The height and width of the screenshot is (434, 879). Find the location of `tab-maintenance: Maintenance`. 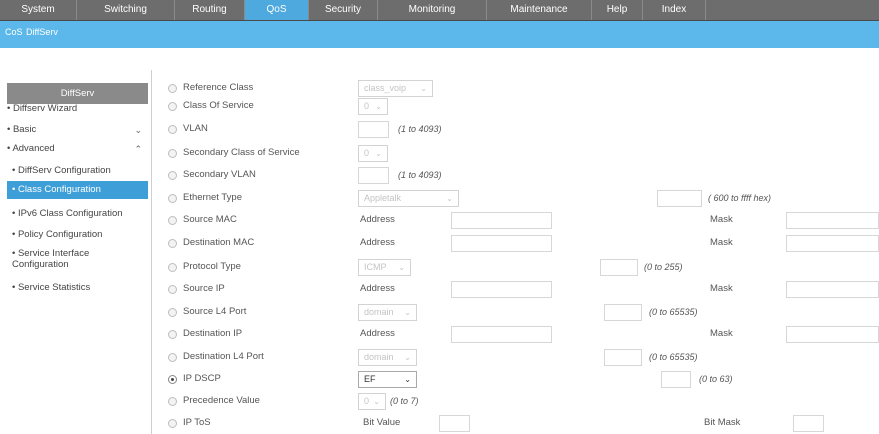

tab-maintenance: Maintenance is located at coordinates (539, 10).